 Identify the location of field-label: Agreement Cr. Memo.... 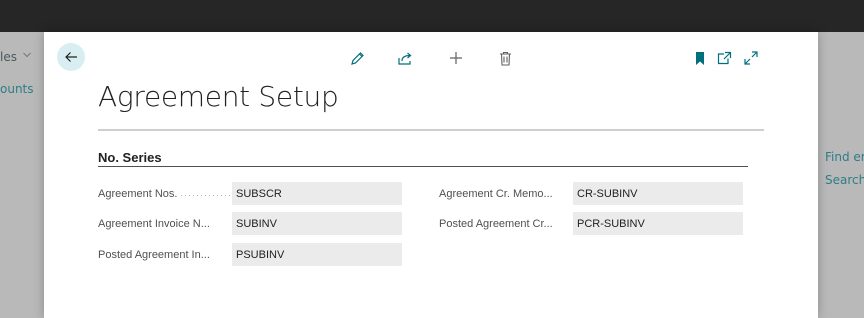
(506, 194).